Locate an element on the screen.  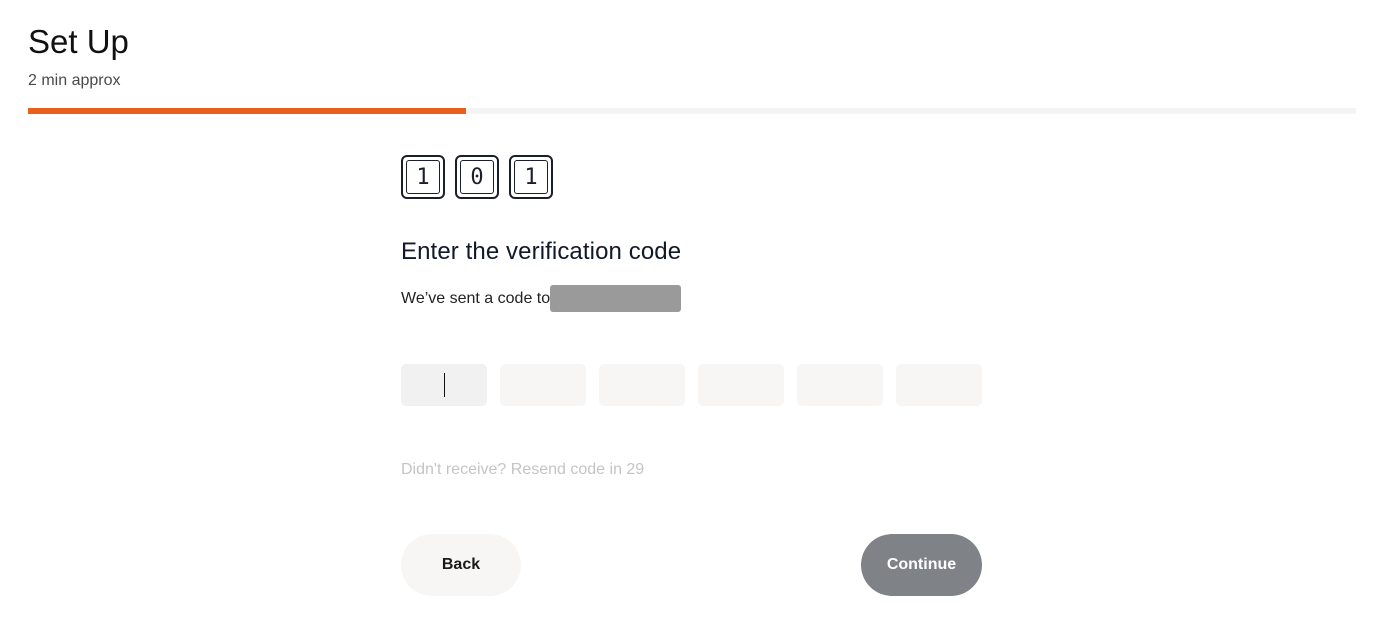
code-sent-message: We’ve sent a code to is located at coordinates (541, 298).